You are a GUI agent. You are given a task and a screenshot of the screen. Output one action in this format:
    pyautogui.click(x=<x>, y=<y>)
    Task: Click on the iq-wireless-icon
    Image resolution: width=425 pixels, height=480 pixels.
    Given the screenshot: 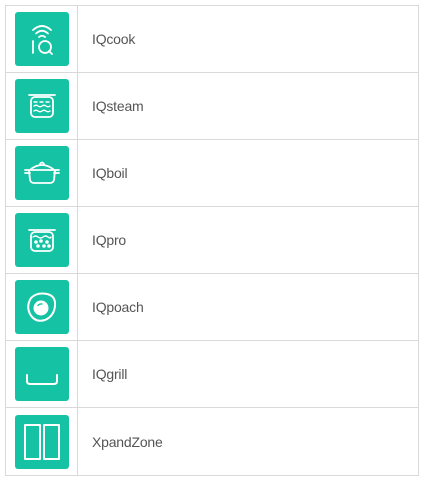 What is the action you would take?
    pyautogui.click(x=41, y=39)
    